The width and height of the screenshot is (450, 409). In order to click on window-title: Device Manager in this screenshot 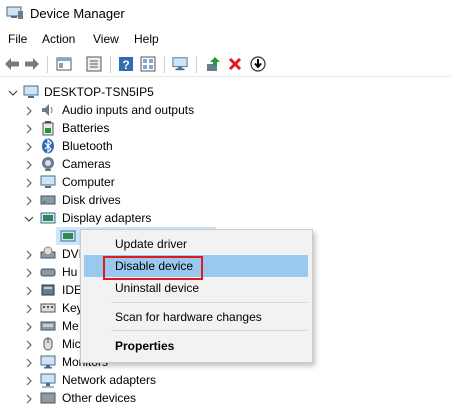, I will do `click(77, 13)`.